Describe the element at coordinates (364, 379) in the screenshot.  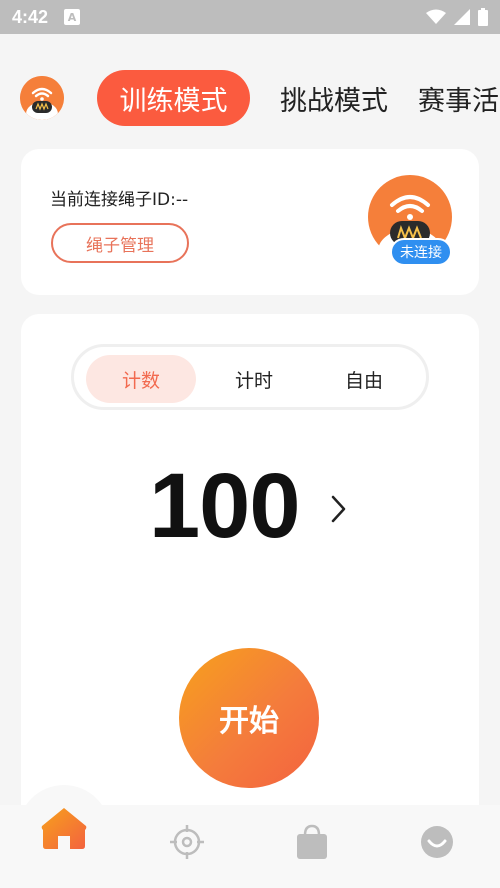
I see `mode-free-option: 自由` at that location.